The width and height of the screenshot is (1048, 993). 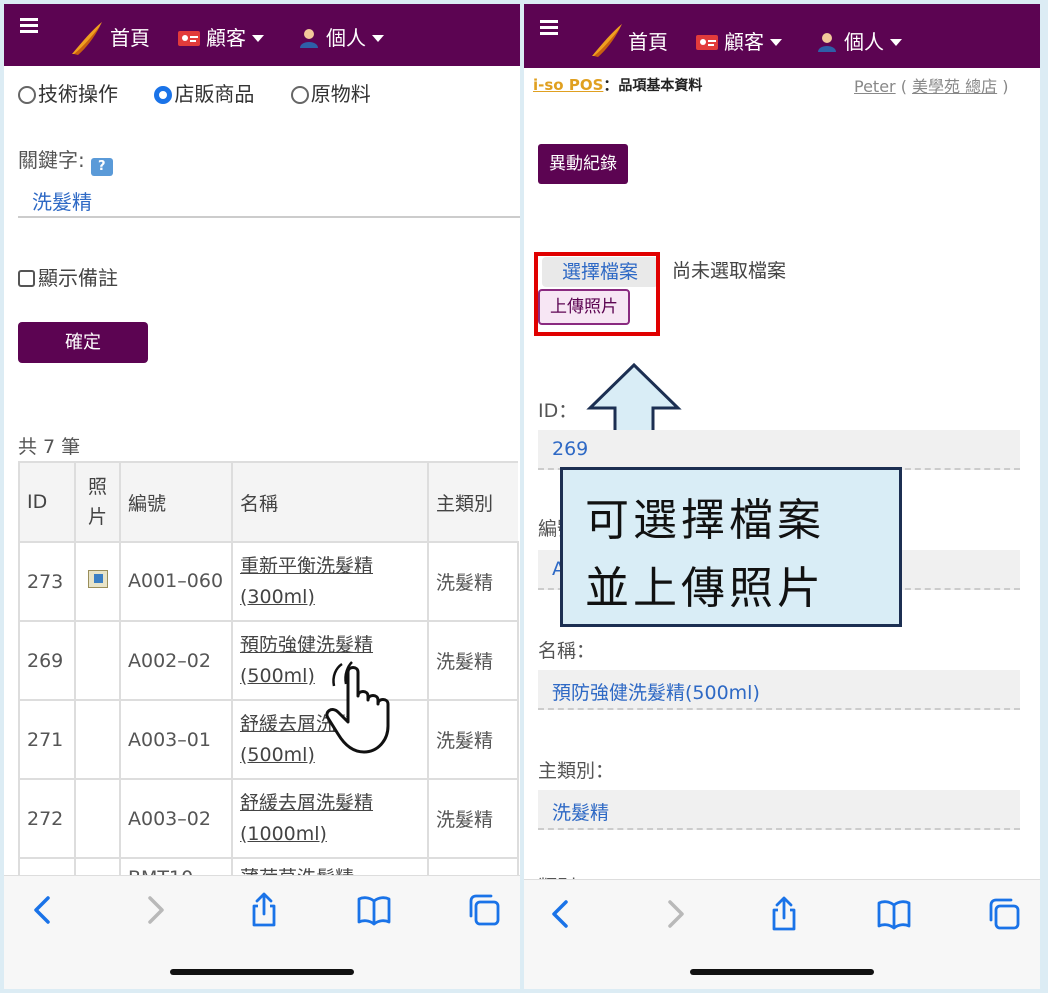 What do you see at coordinates (1003, 86) in the screenshot?
I see `paren-close: )` at bounding box center [1003, 86].